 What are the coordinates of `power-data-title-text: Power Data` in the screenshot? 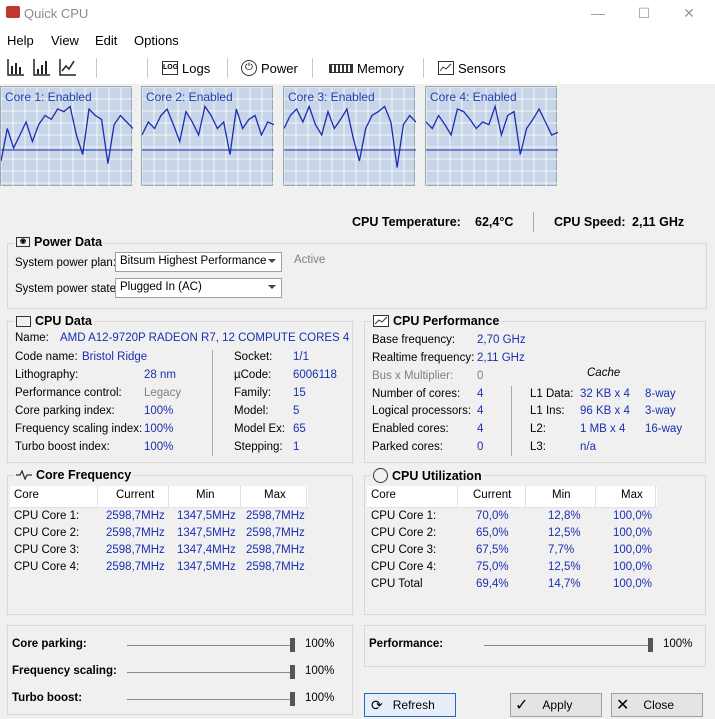 It's located at (68, 242).